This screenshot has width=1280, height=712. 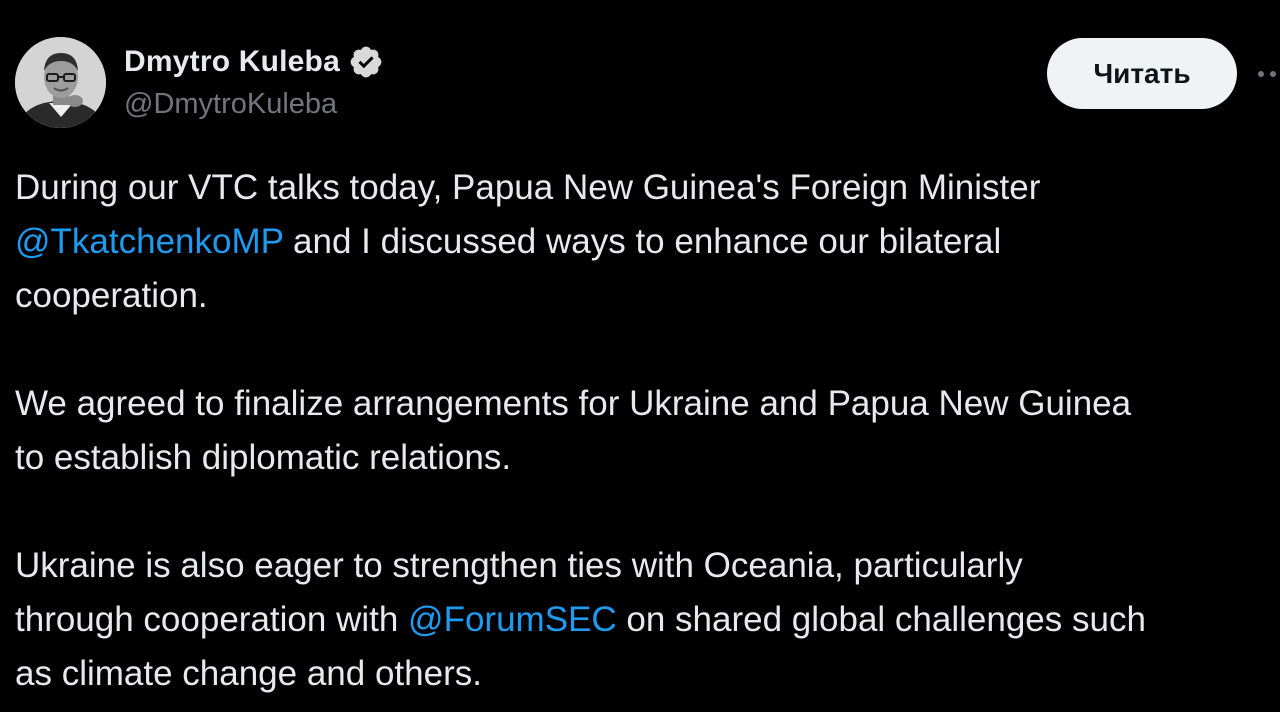 I want to click on tweet-line: cooperation., so click(x=111, y=295).